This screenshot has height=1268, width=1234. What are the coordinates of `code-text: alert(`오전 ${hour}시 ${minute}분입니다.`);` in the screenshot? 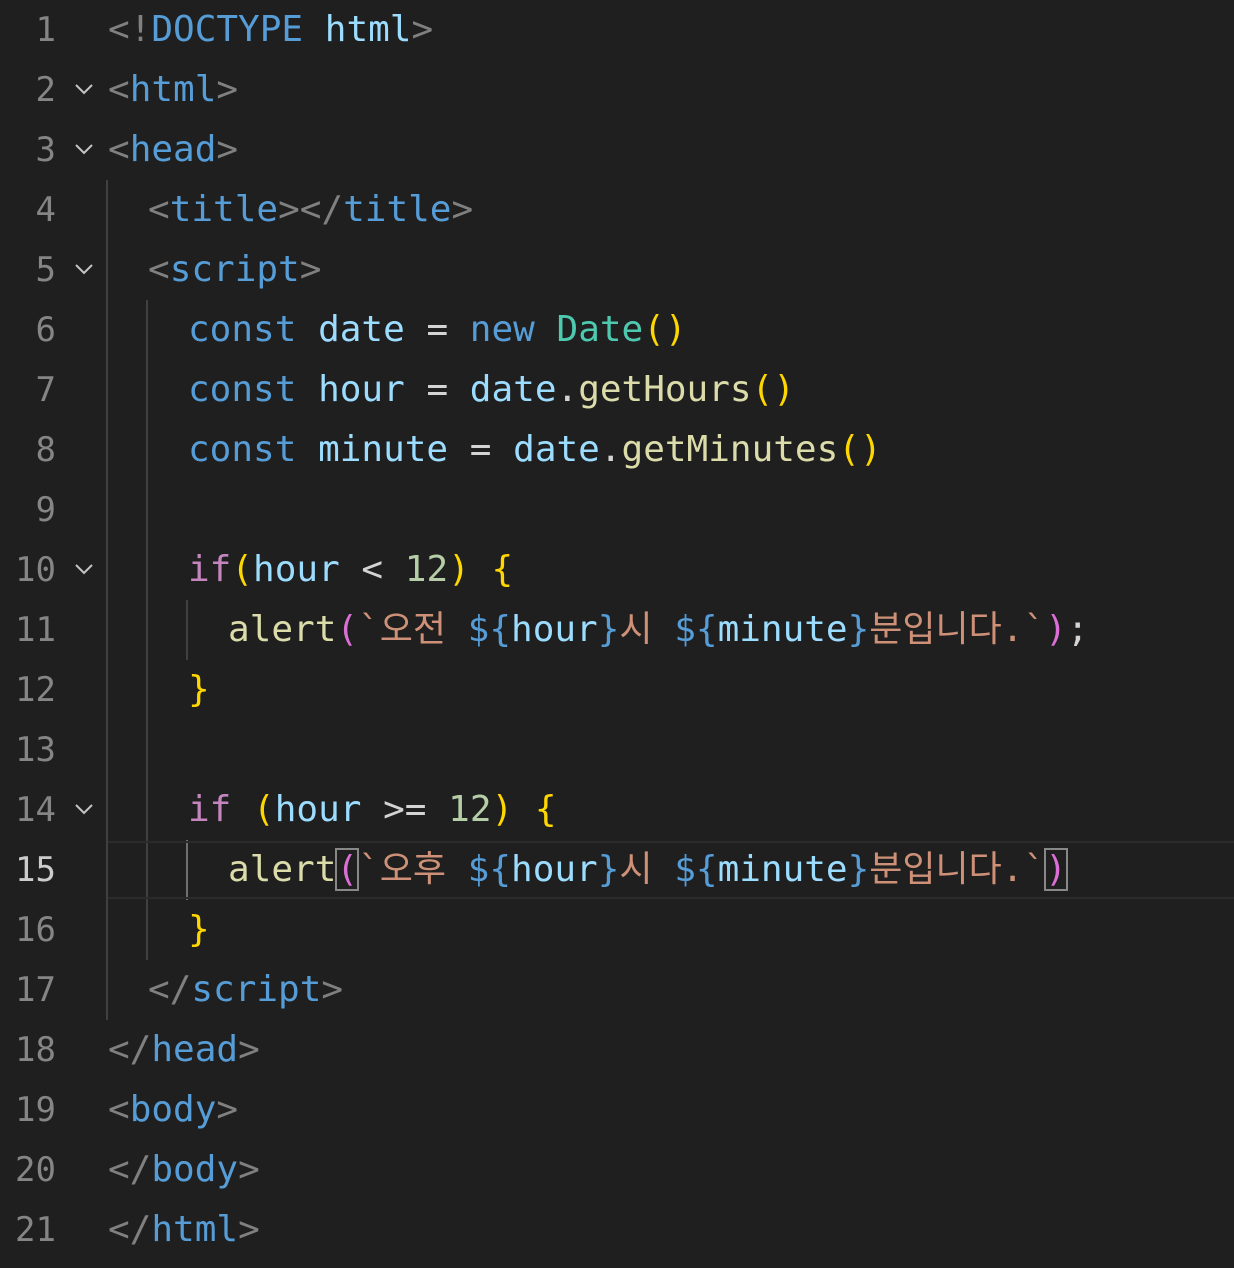 It's located at (658, 630).